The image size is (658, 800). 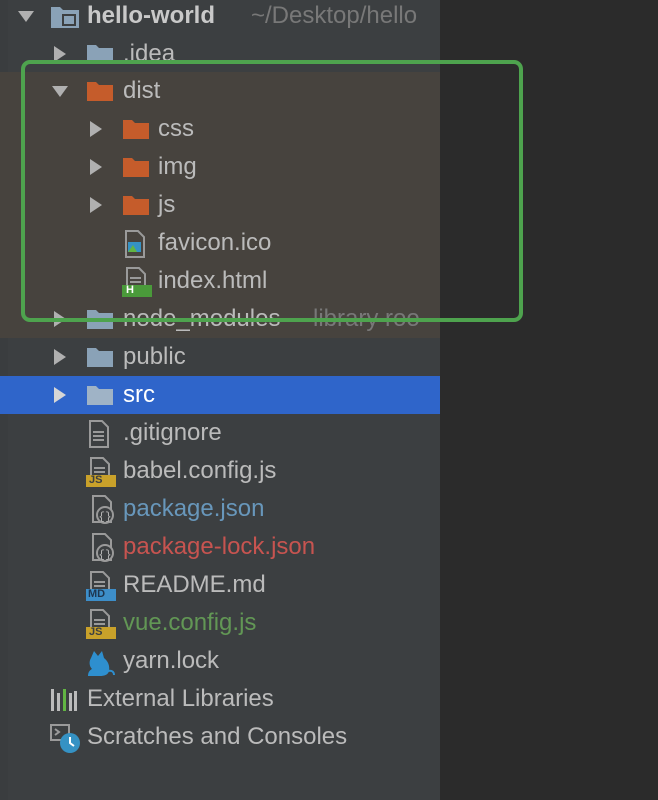 I want to click on tree-row-scratches: Scratches and Consoles, so click(x=220, y=737).